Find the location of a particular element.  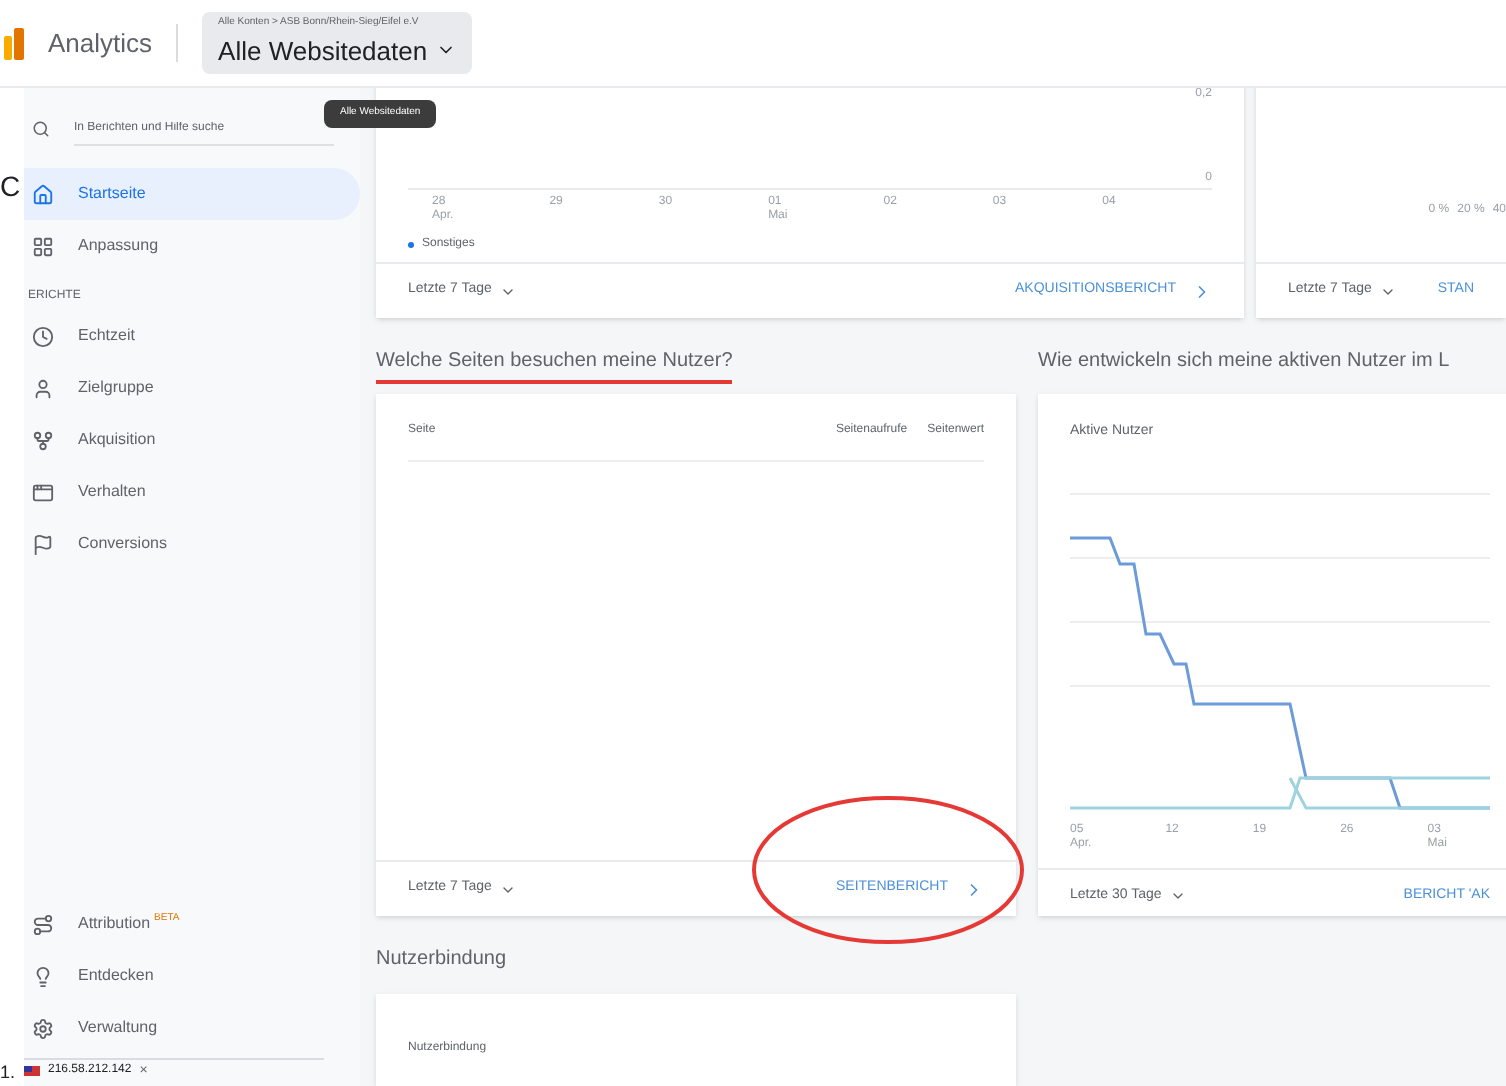

nav-item: Anpassung is located at coordinates (192, 246).